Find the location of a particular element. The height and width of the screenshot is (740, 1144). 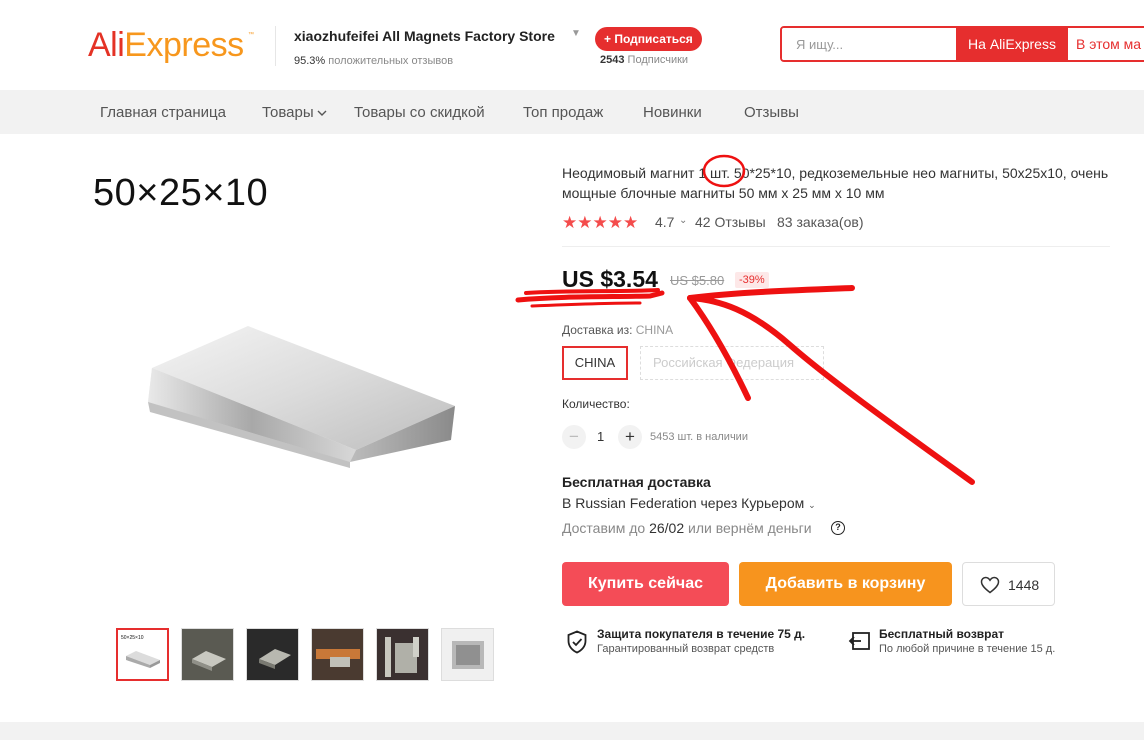

nav-item-reviews: Отзывы is located at coordinates (771, 112).